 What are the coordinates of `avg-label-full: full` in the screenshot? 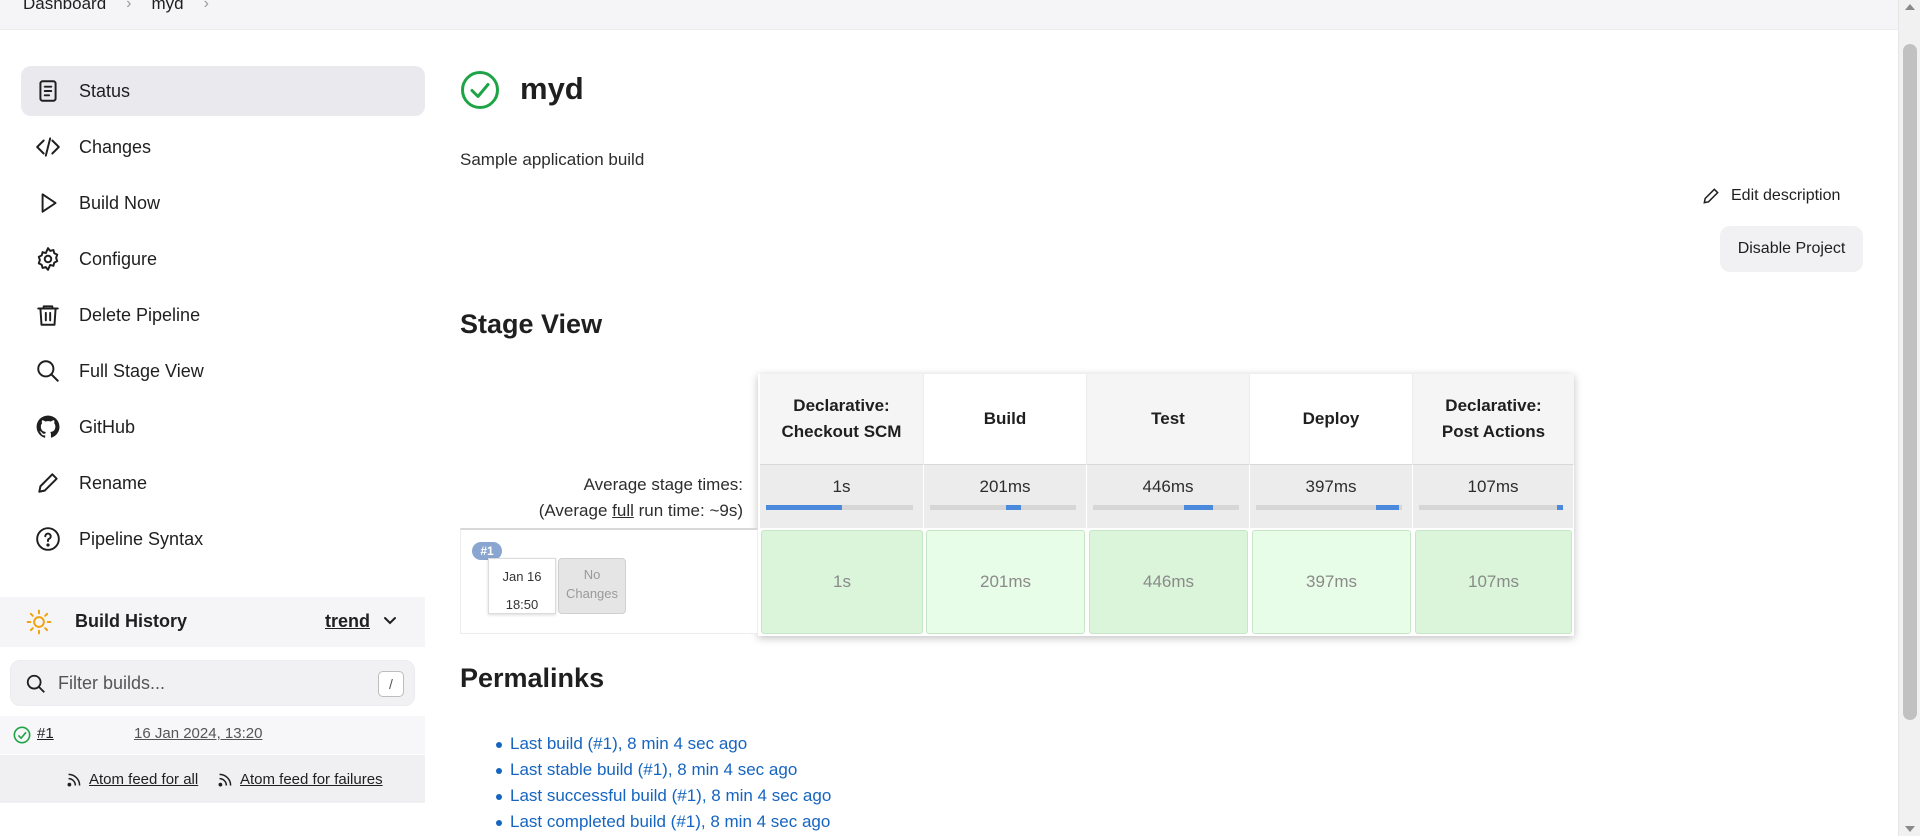 It's located at (623, 510).